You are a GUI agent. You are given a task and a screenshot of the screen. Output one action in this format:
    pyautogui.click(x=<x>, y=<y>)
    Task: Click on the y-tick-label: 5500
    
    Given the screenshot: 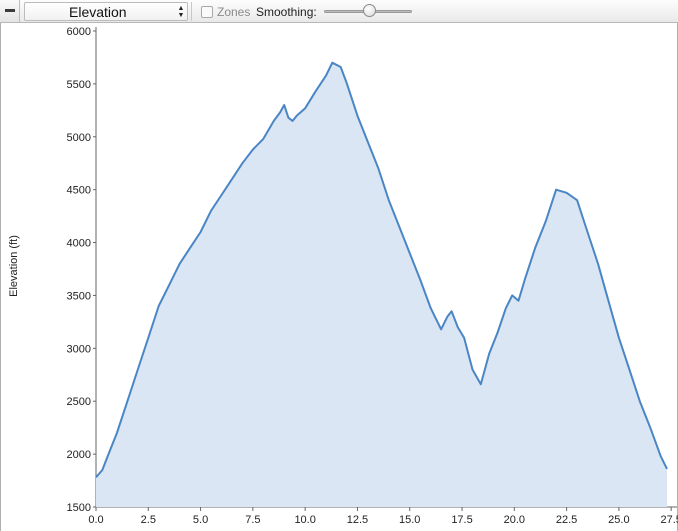 What is the action you would take?
    pyautogui.click(x=79, y=85)
    